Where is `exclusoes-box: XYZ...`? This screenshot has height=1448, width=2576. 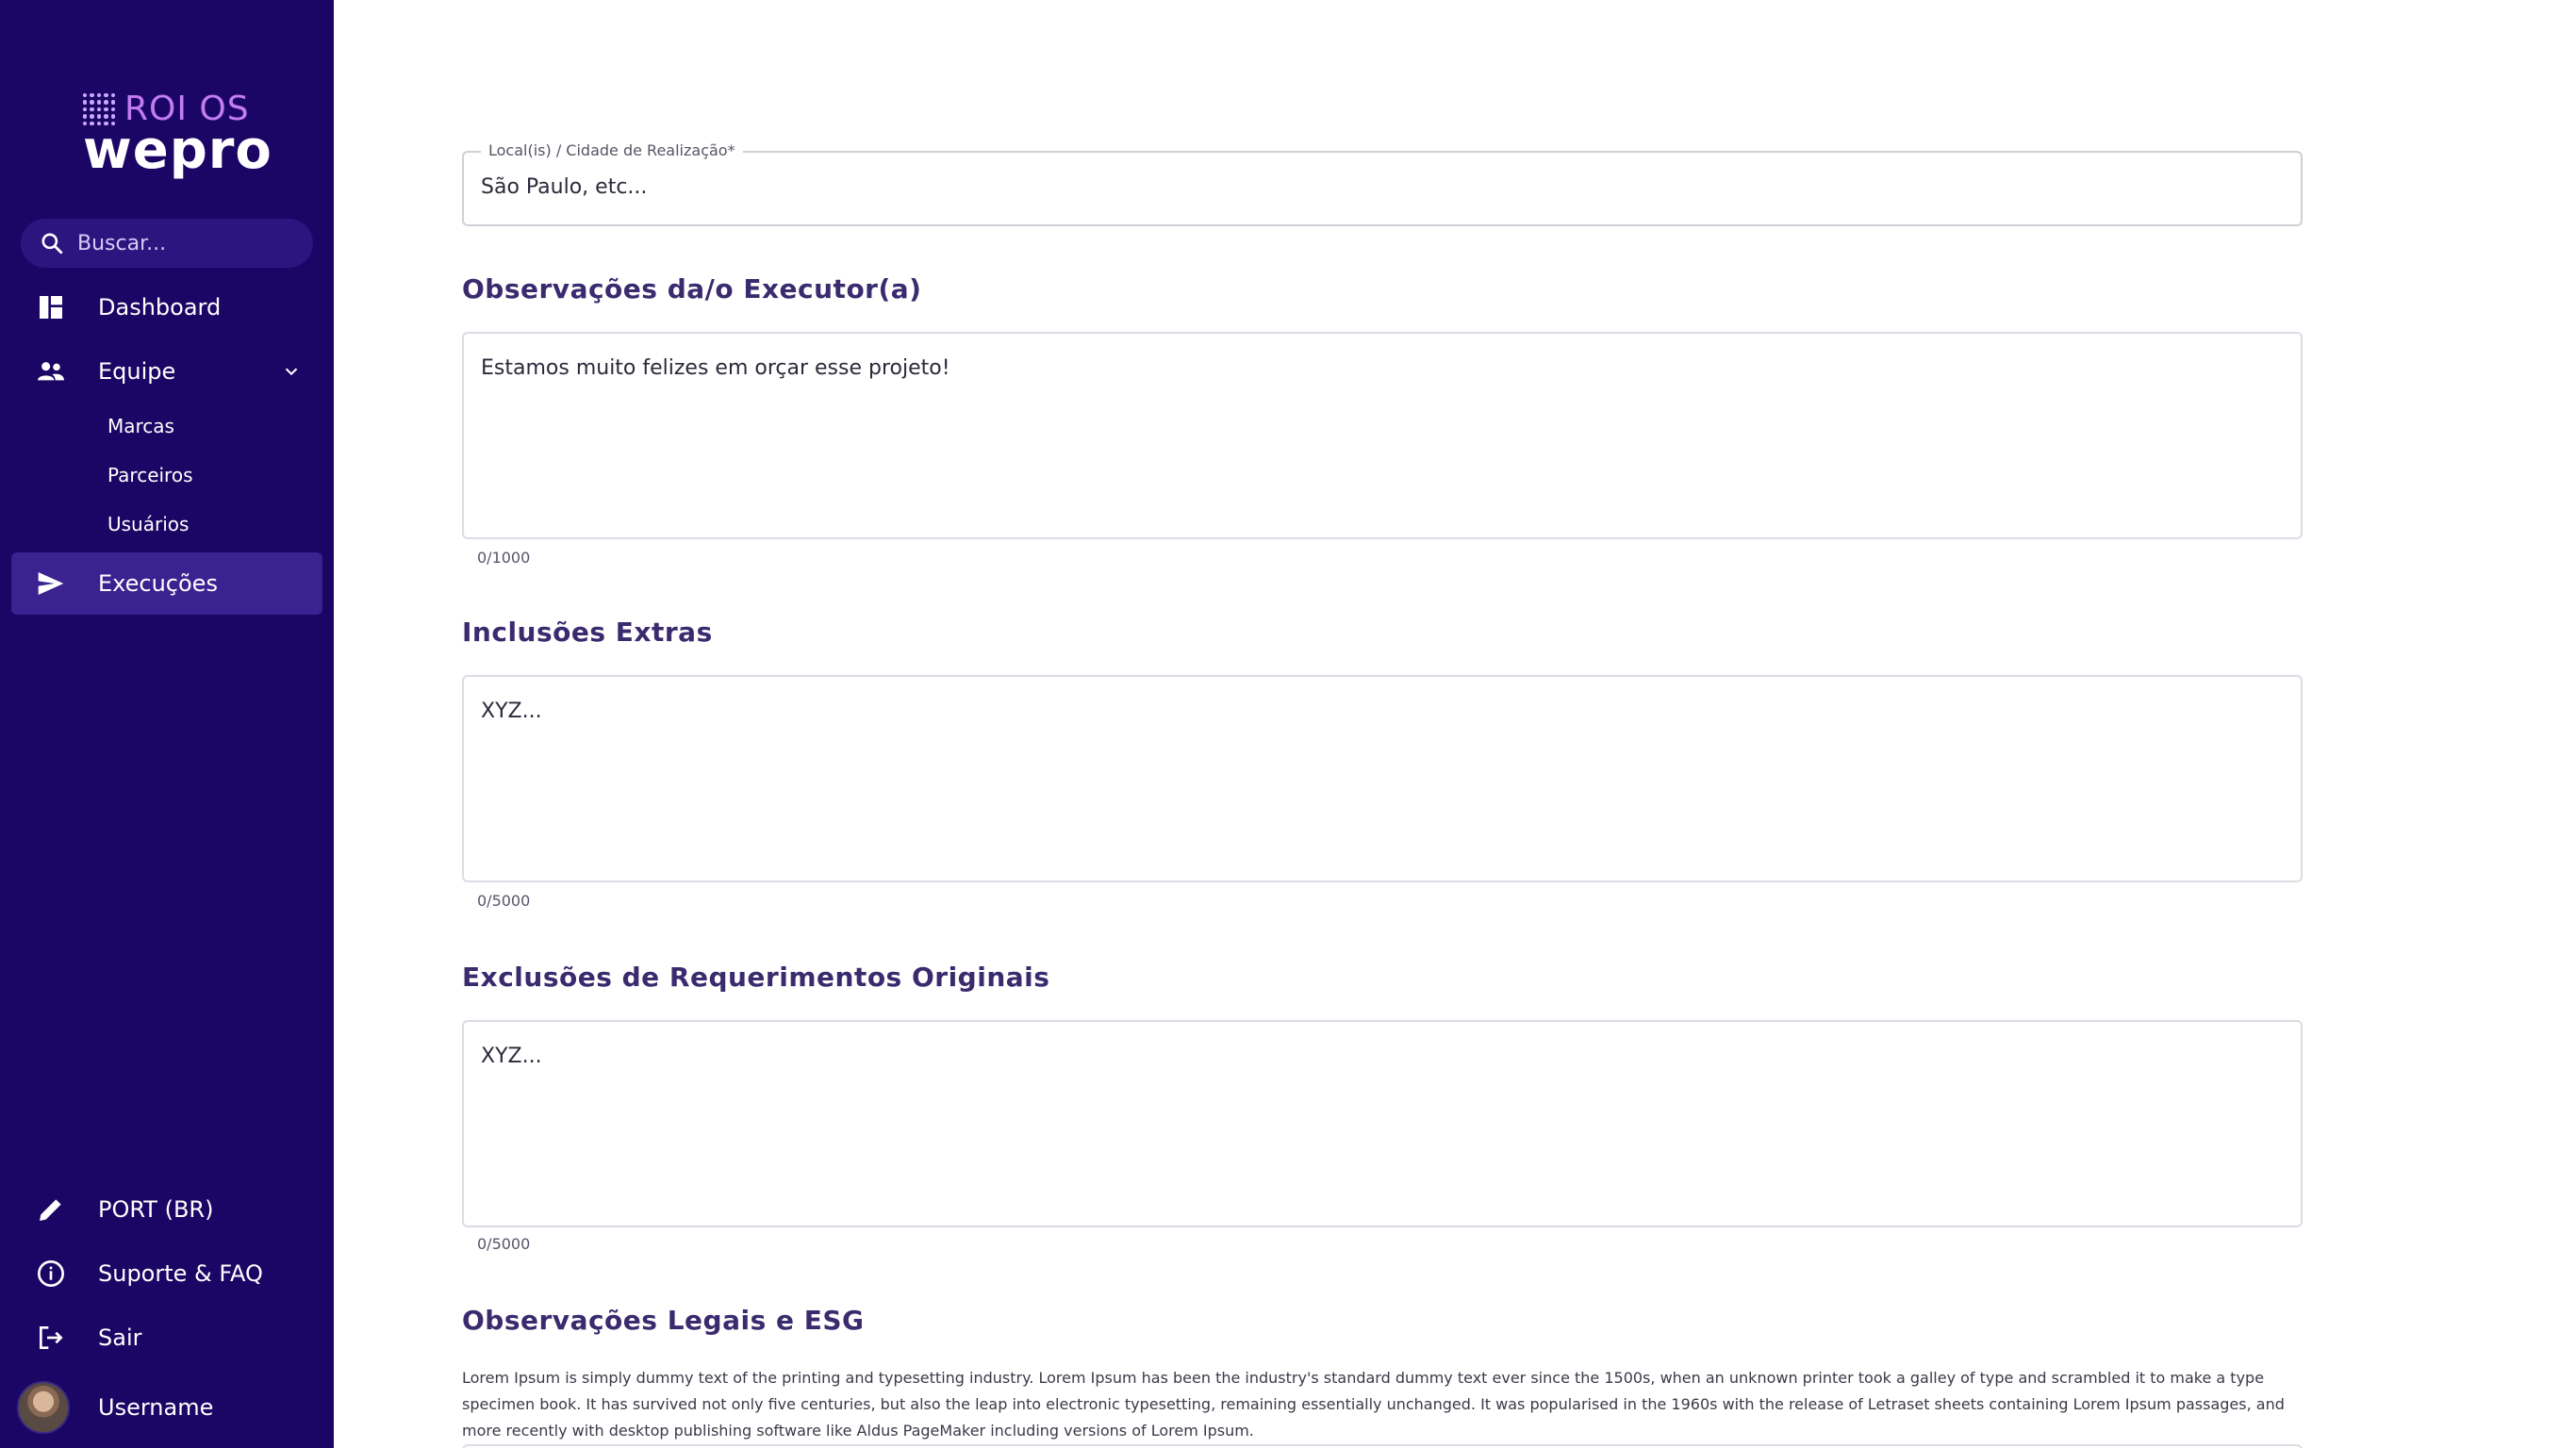
exclusoes-box: XYZ... is located at coordinates (1382, 1123).